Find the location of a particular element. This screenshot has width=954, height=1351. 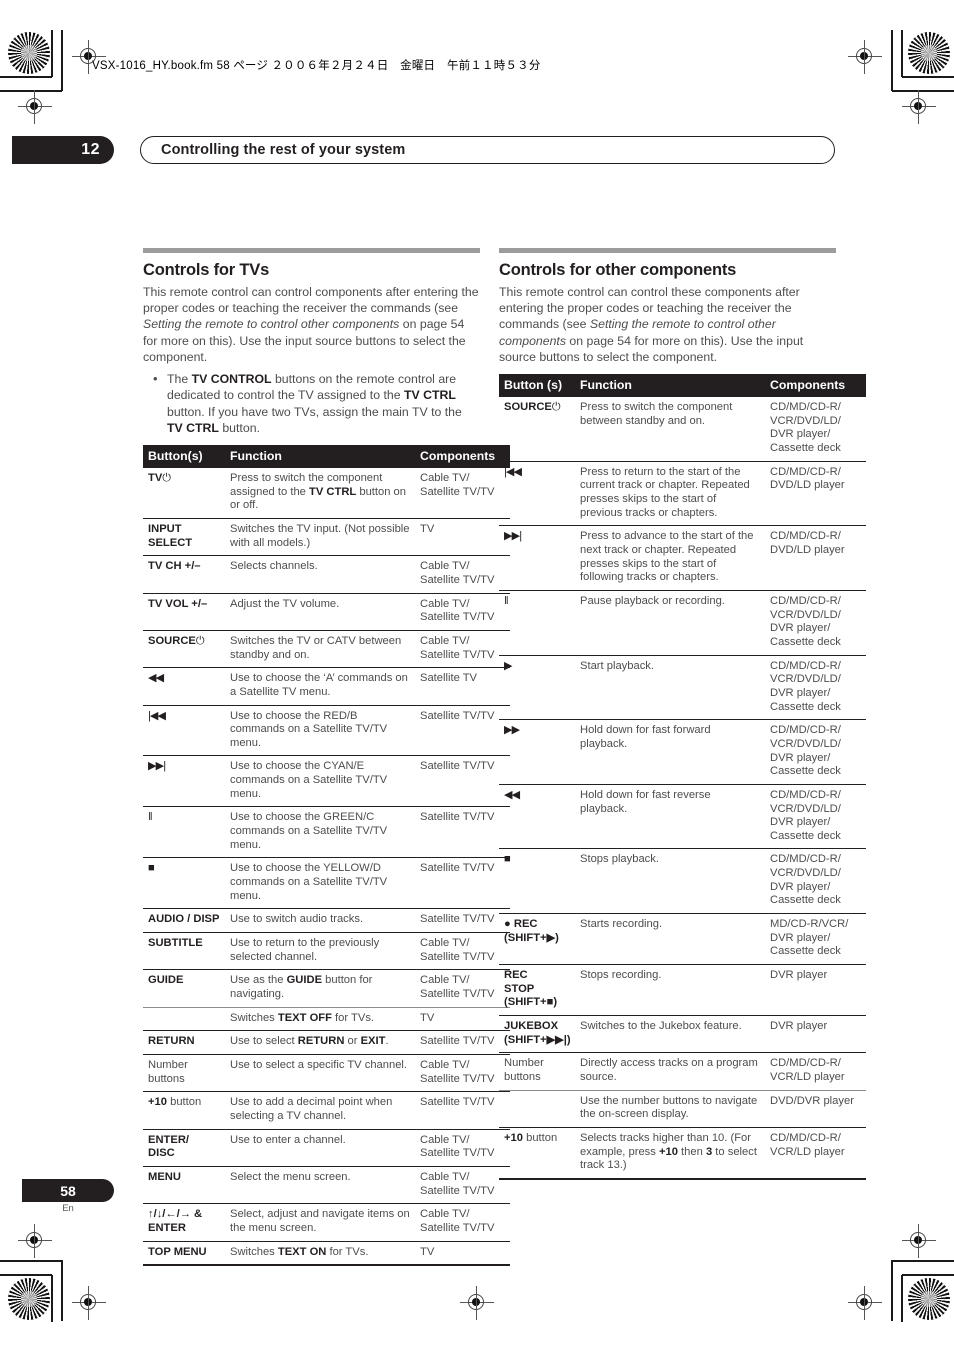

button-label: TOP MENU is located at coordinates (177, 1251).